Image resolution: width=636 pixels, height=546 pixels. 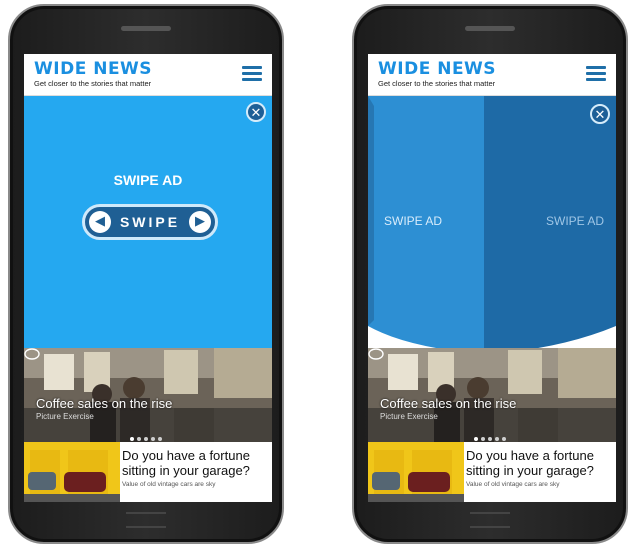 I want to click on swipe-ad-face-left-label: SWIPE AD, so click(x=413, y=221).